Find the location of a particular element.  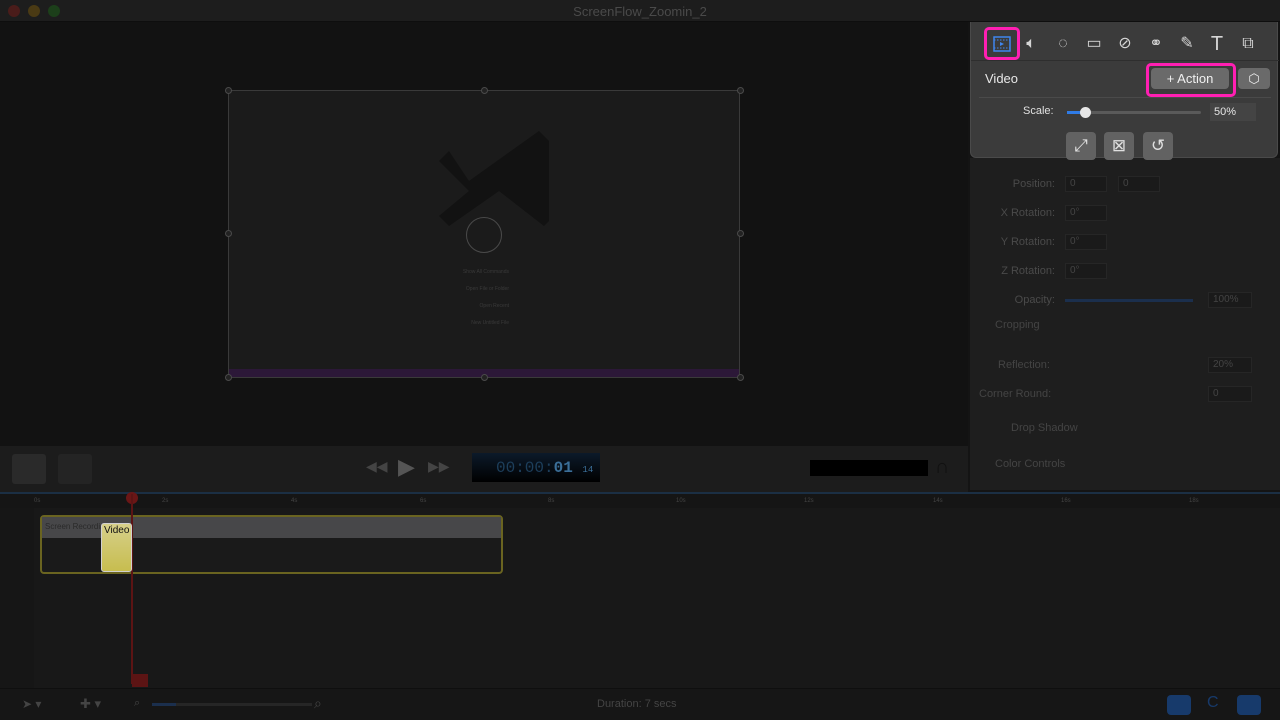

snap-button is located at coordinates (1179, 705).